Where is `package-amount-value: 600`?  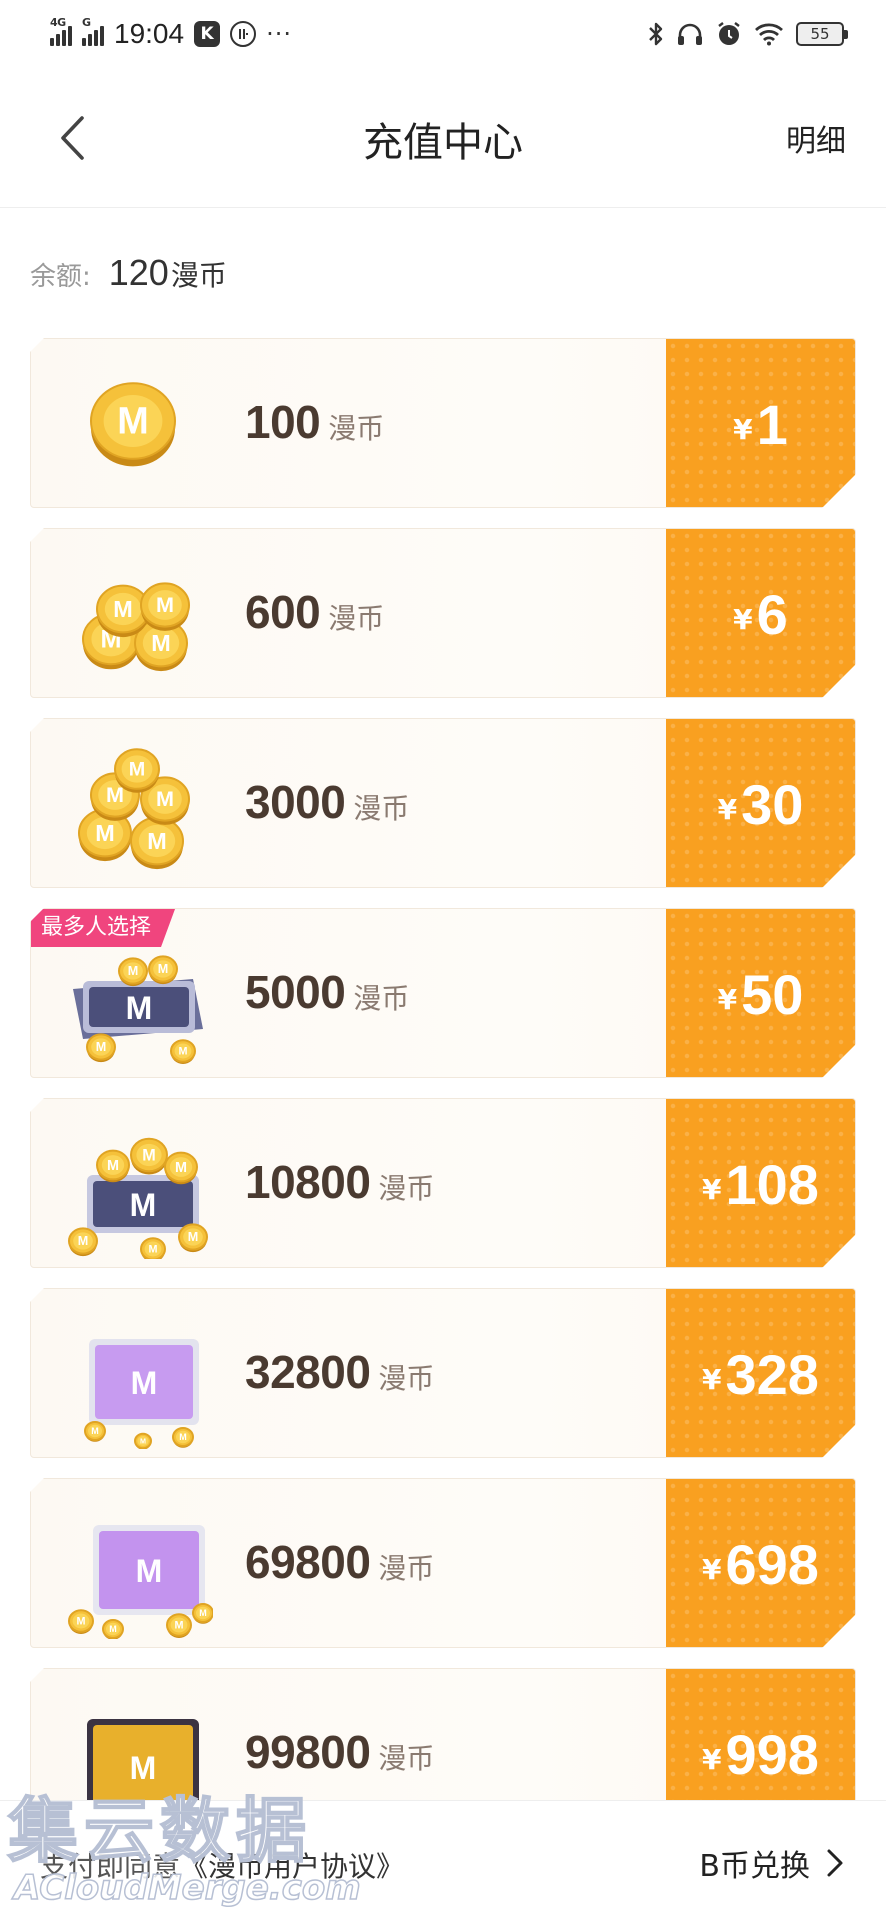 package-amount-value: 600 is located at coordinates (283, 612).